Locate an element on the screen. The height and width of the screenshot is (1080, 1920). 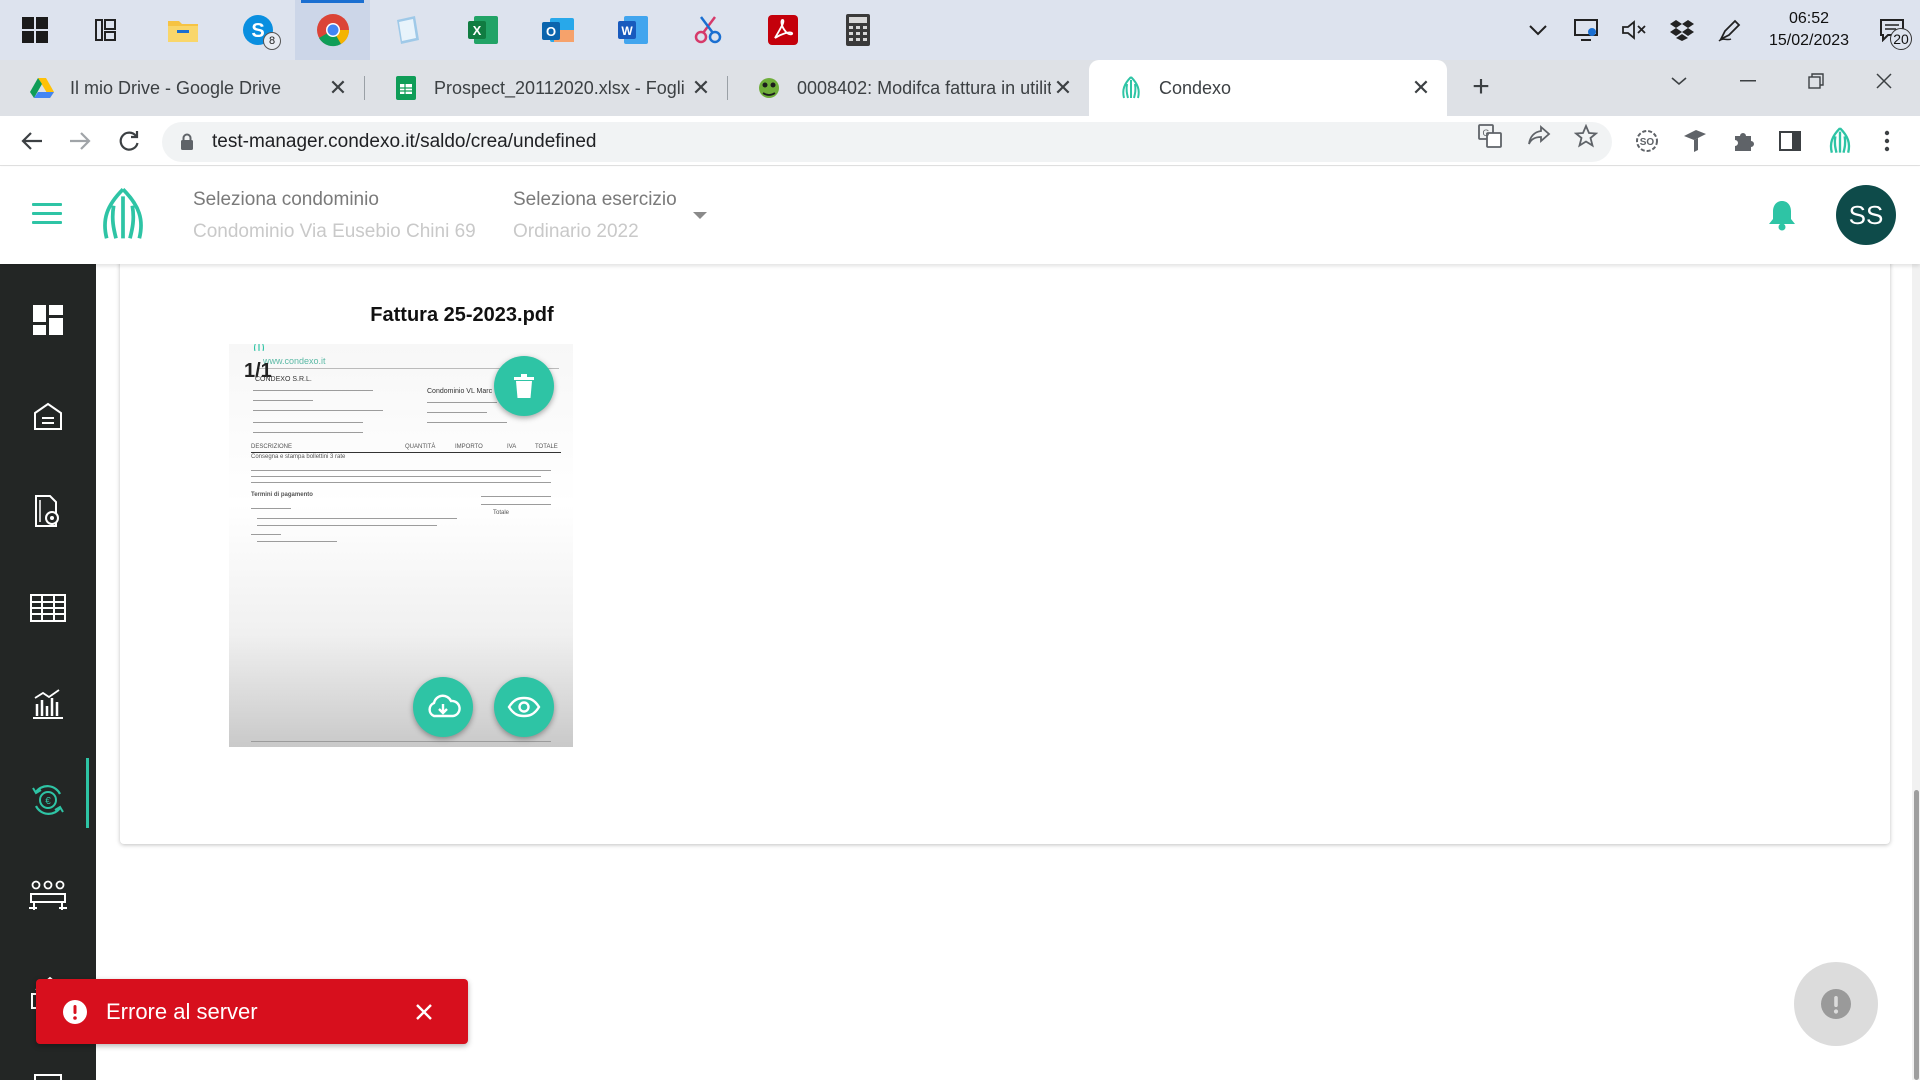
sidebar-item-banca is located at coordinates (48, 704).